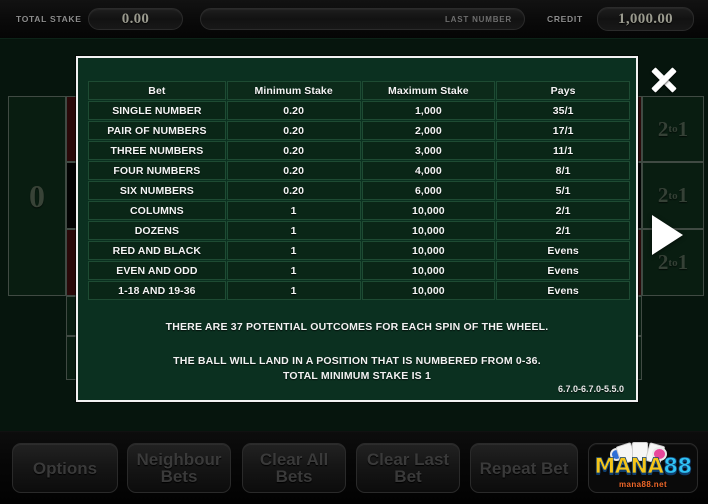 This screenshot has height=504, width=708. I want to click on clear-all-bets-button-label: Clear All Bets, so click(294, 468).